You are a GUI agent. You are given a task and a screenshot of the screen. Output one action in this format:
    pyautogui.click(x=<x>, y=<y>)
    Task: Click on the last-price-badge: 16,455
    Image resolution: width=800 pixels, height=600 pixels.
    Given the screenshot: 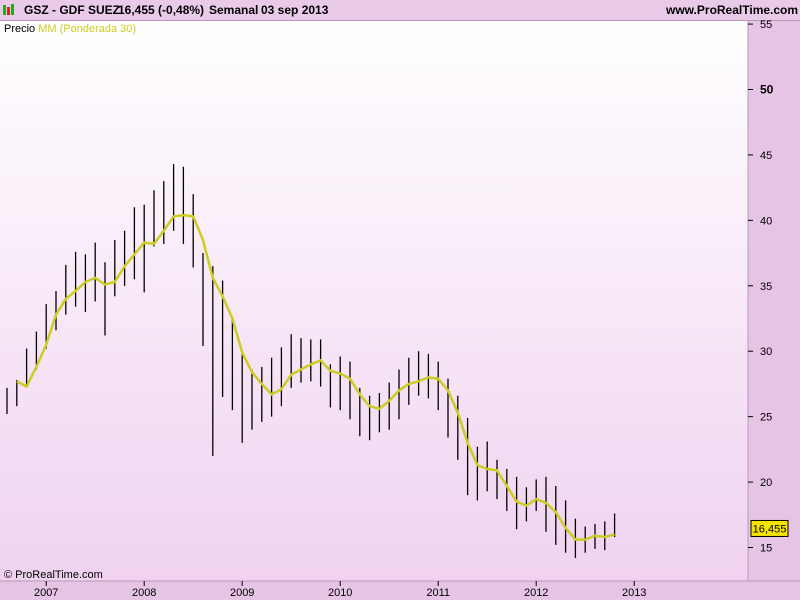 What is the action you would take?
    pyautogui.click(x=769, y=528)
    